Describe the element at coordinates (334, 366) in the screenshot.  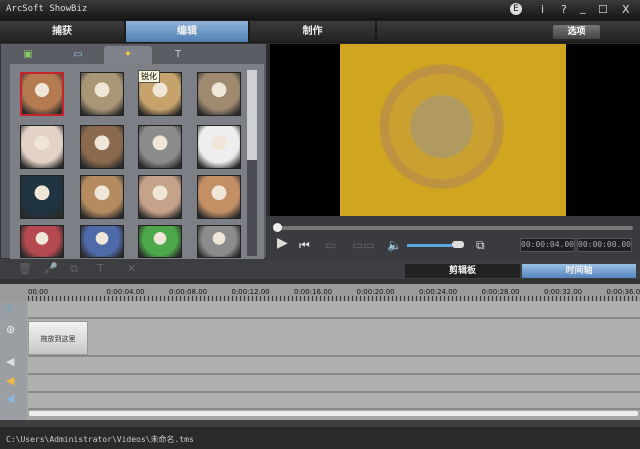
I see `audio-track` at that location.